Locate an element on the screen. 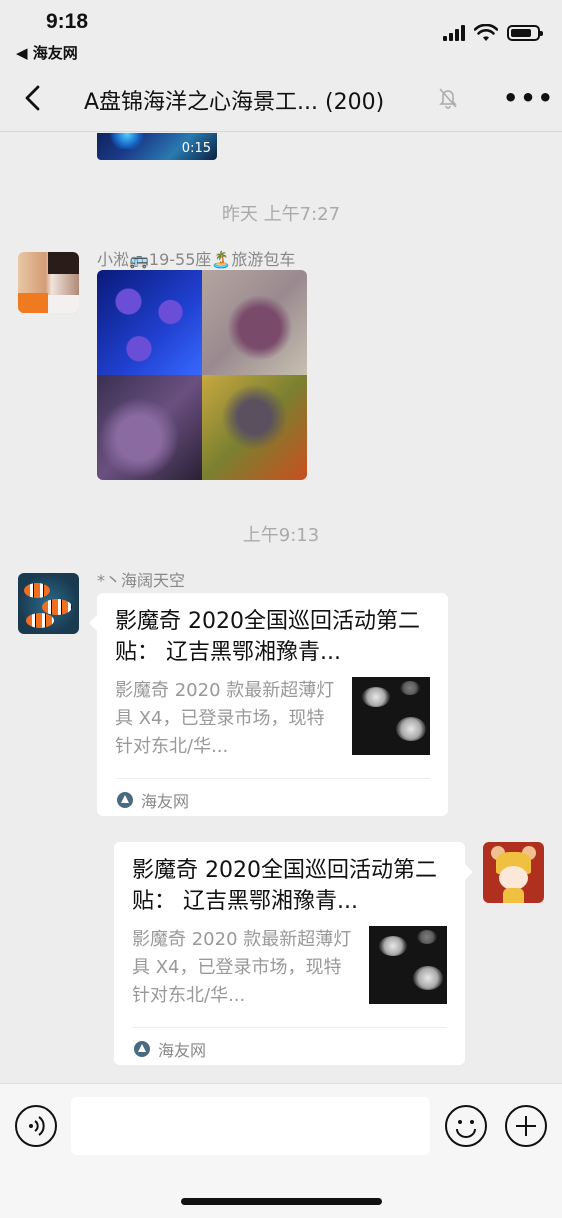 The width and height of the screenshot is (562, 1218). status-icons is located at coordinates (493, 33).